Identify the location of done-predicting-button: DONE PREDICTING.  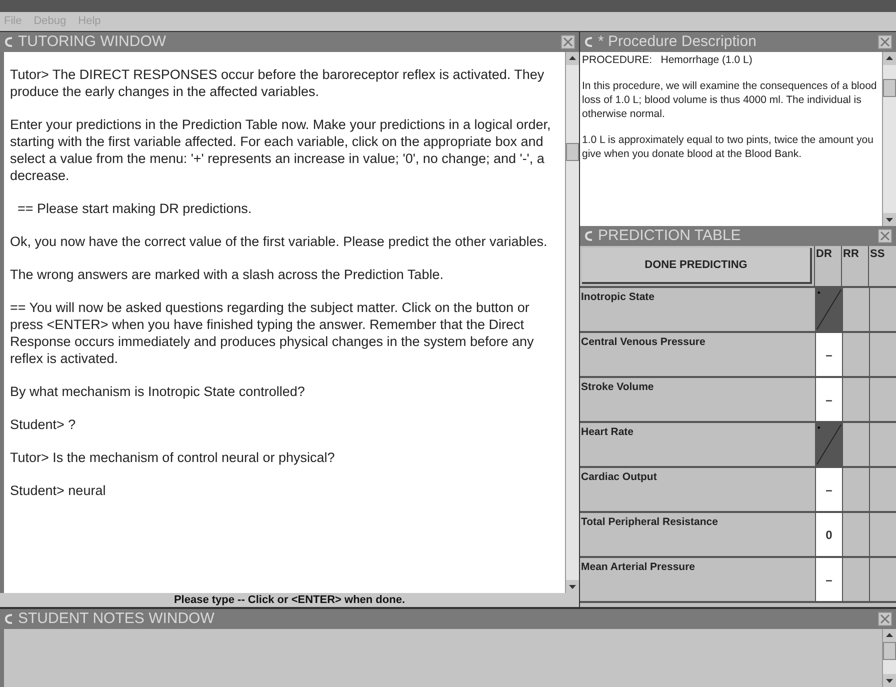
(697, 266).